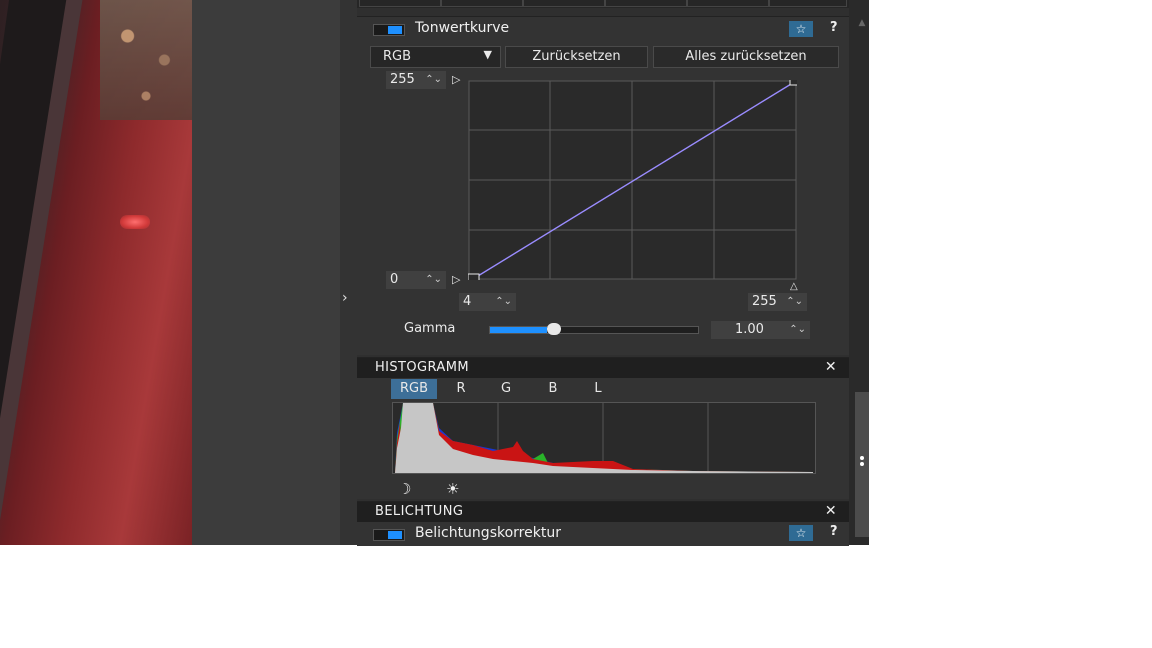 The height and width of the screenshot is (648, 1152). Describe the element at coordinates (416, 280) in the screenshot. I see `output-min-spinner: 0 ⌃⌄` at that location.